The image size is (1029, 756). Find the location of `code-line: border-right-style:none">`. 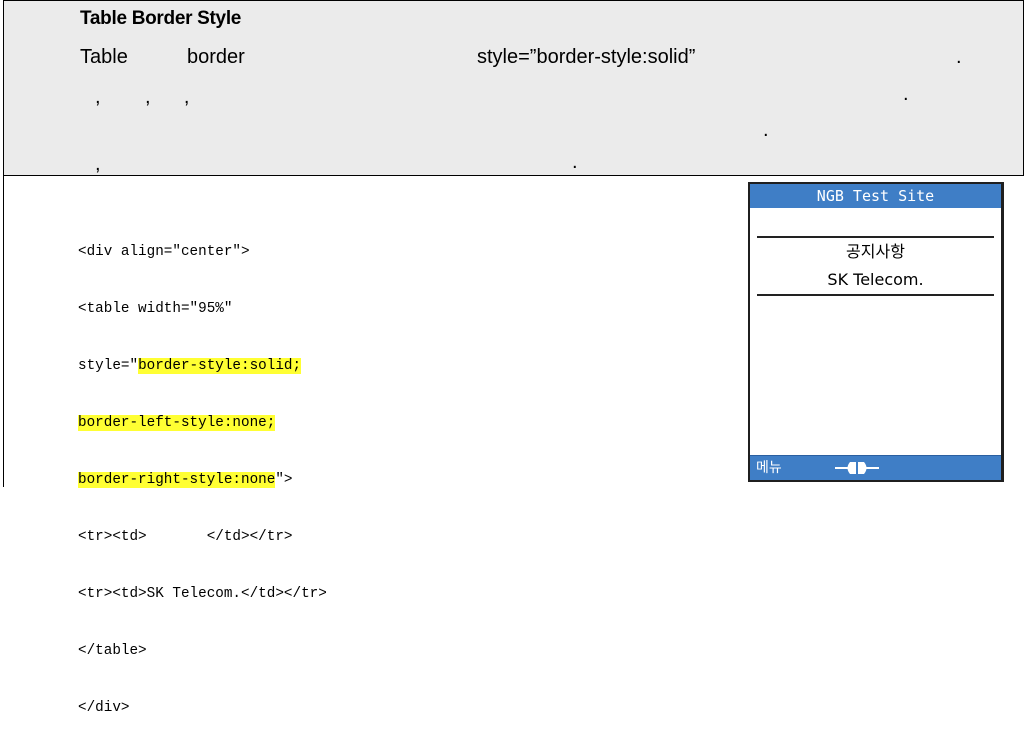

code-line: border-right-style:none"> is located at coordinates (202, 480).